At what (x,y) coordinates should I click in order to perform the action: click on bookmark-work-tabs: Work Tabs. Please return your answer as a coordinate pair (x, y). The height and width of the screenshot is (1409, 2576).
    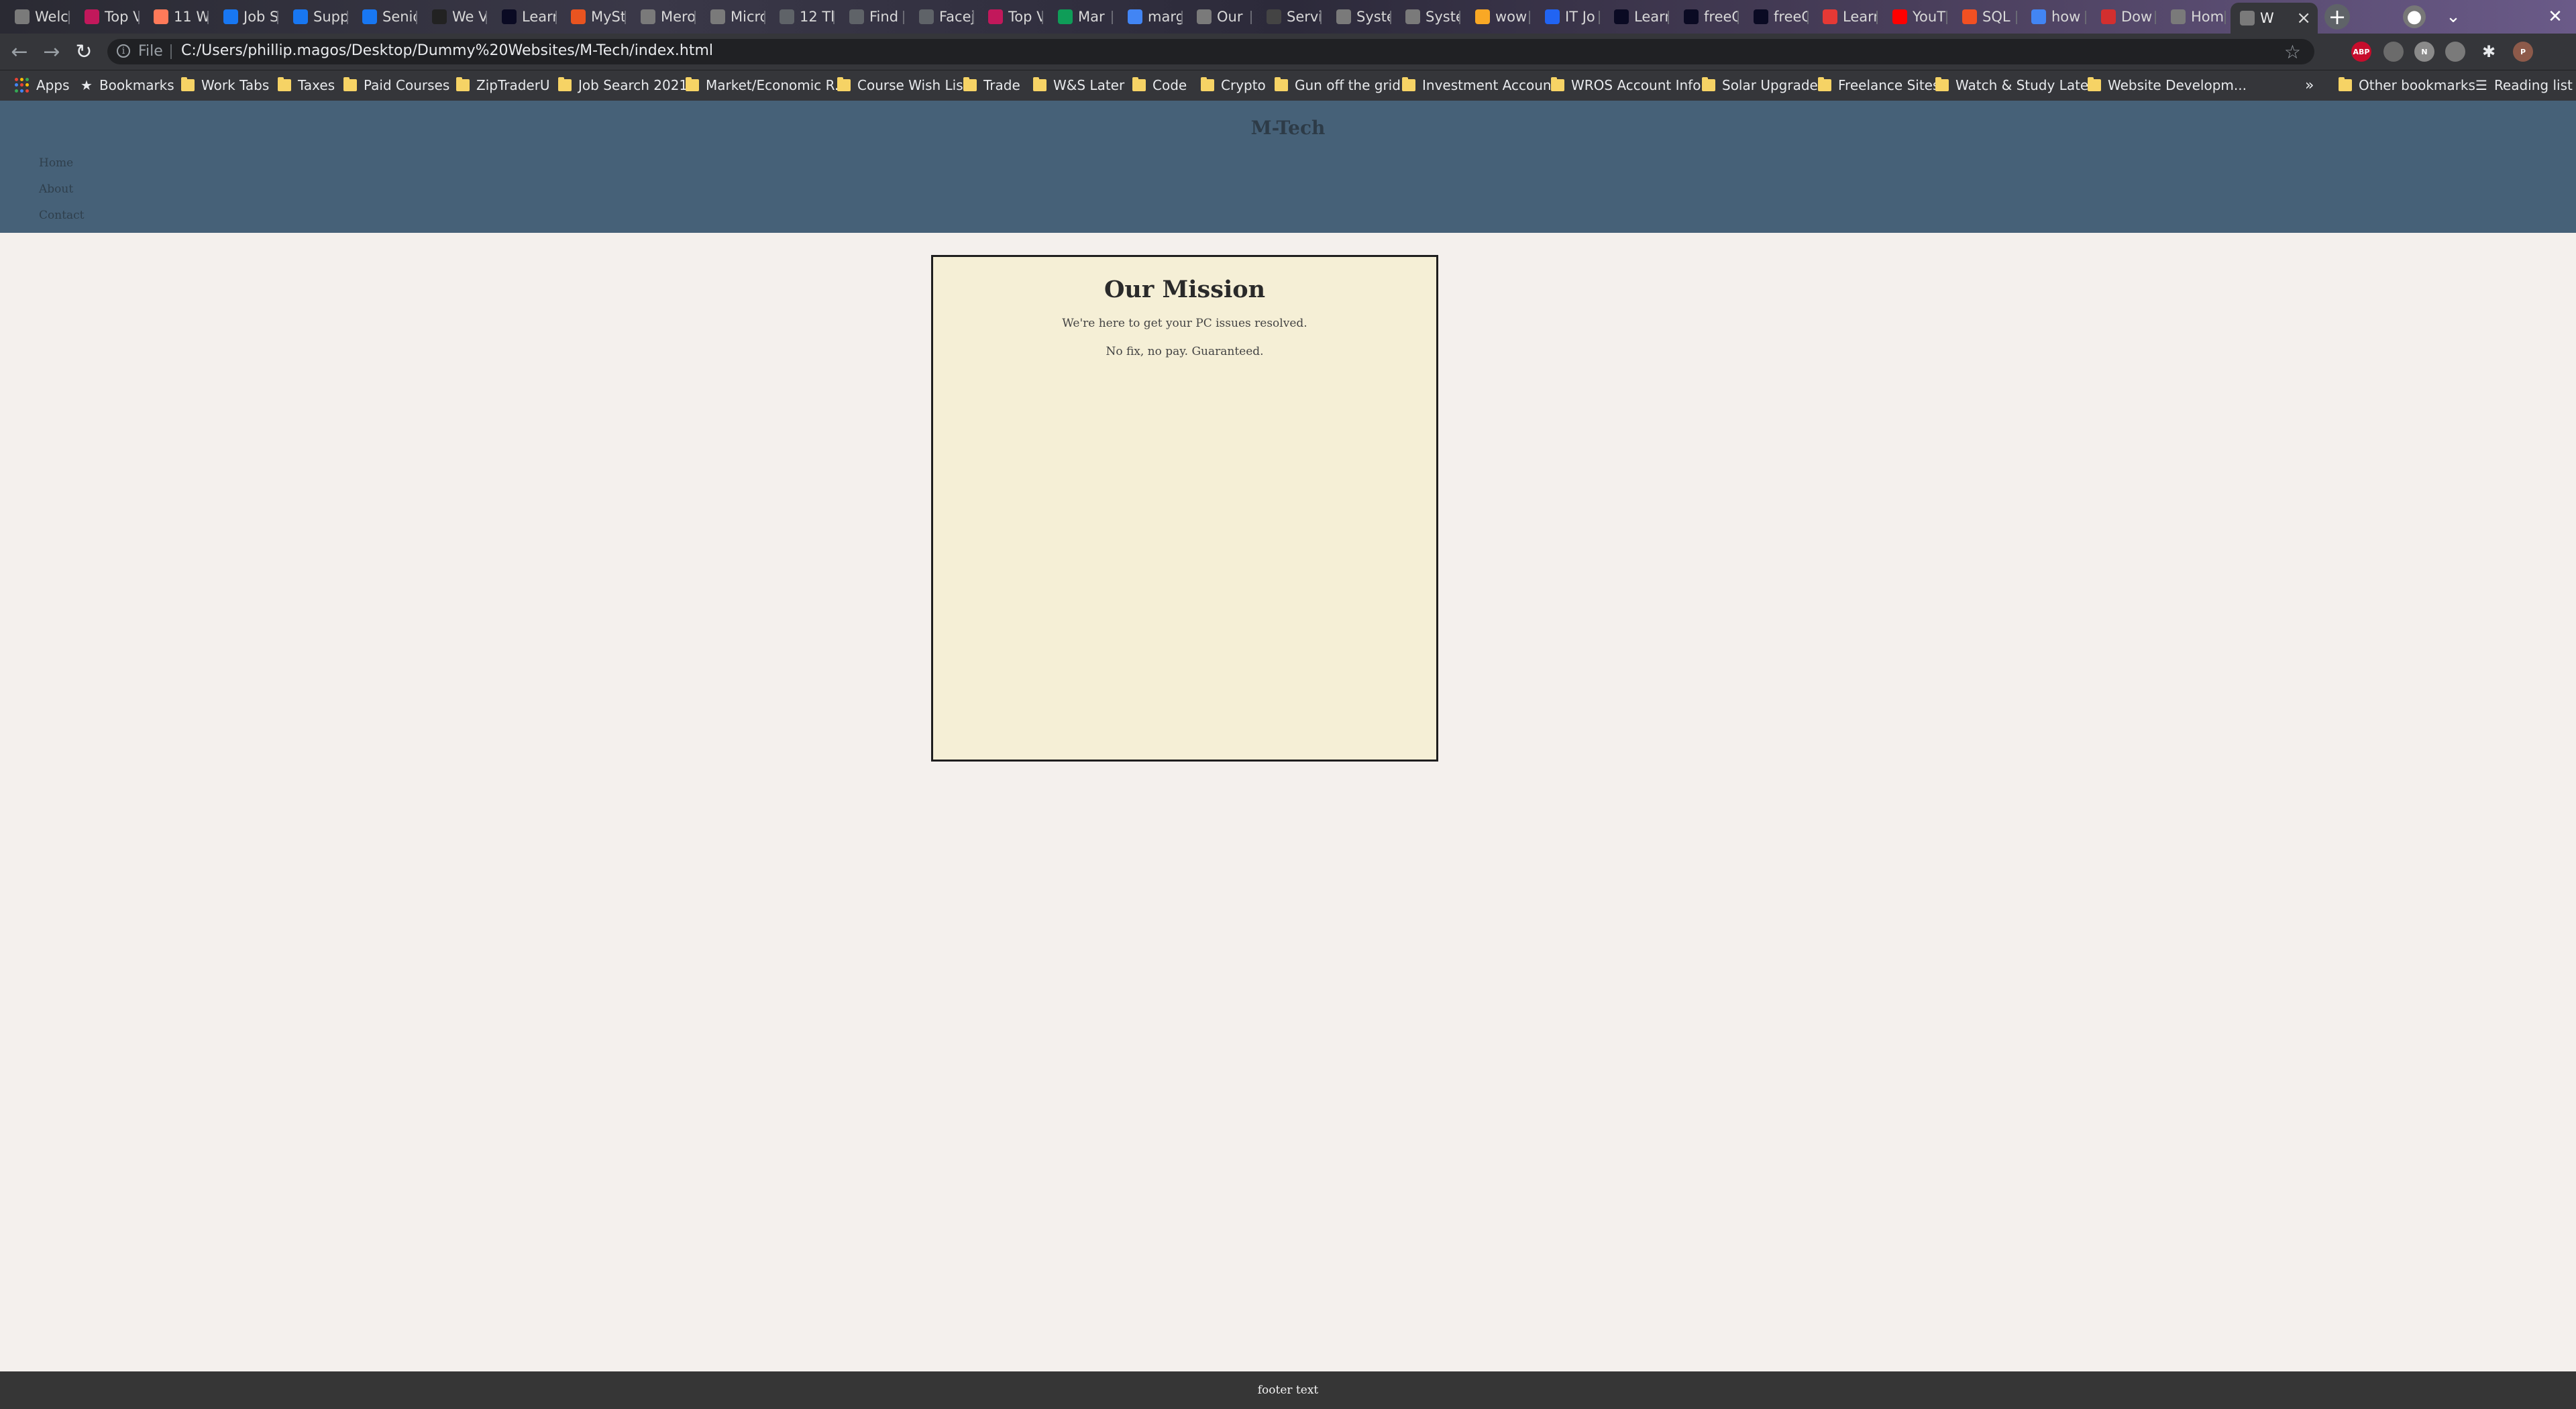
    Looking at the image, I should click on (225, 85).